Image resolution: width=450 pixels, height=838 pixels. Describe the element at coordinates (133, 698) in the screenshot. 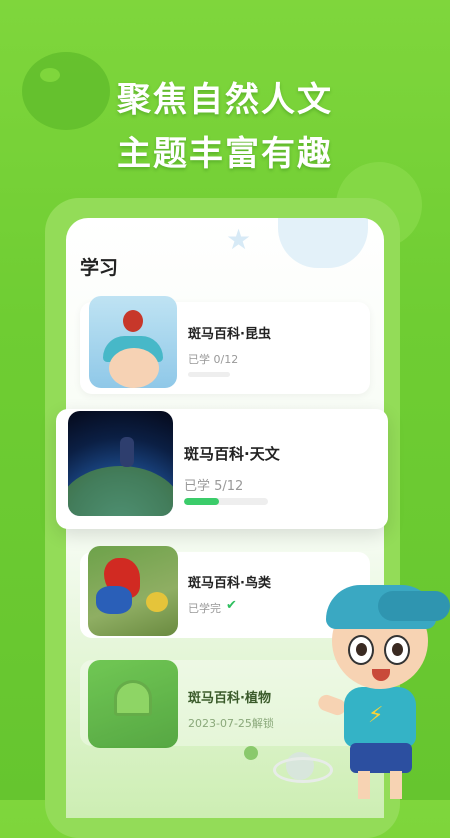

I see `flytrap-icon` at that location.